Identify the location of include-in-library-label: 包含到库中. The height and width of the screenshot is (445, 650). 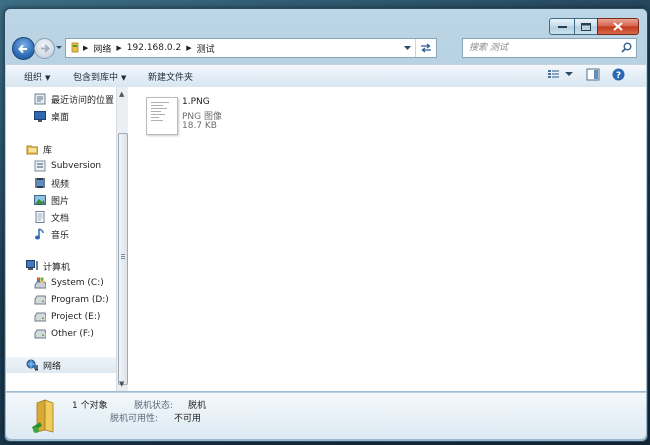
(96, 78).